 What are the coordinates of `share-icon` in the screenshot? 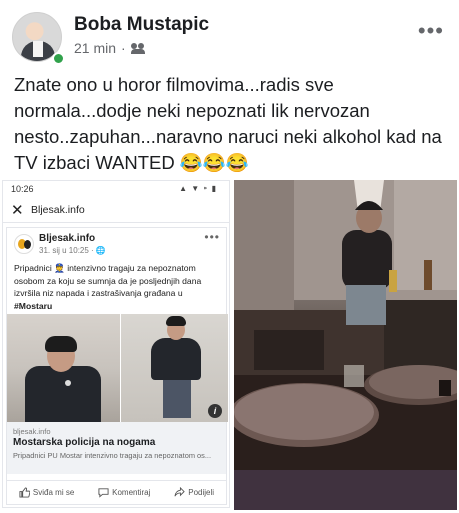 It's located at (179, 492).